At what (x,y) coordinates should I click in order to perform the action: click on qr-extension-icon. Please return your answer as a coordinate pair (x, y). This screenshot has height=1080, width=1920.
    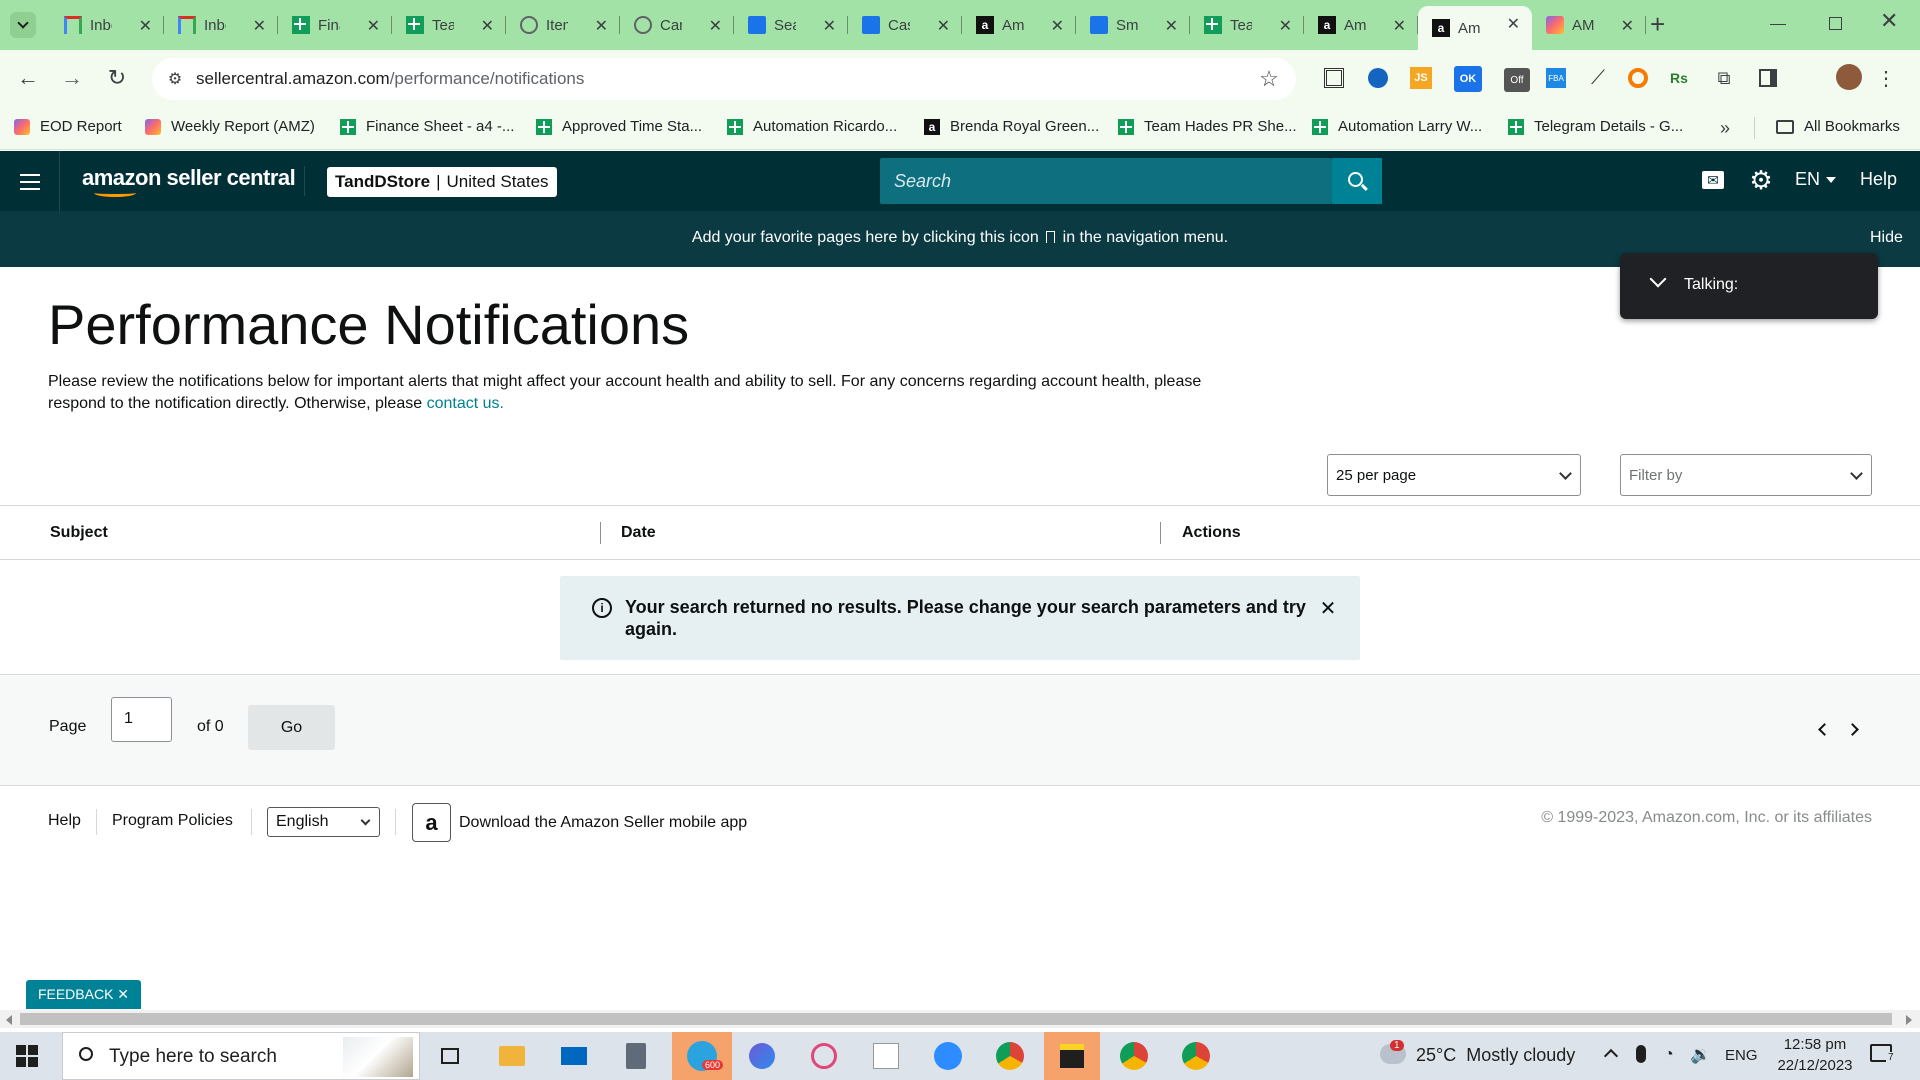
    Looking at the image, I should click on (1334, 78).